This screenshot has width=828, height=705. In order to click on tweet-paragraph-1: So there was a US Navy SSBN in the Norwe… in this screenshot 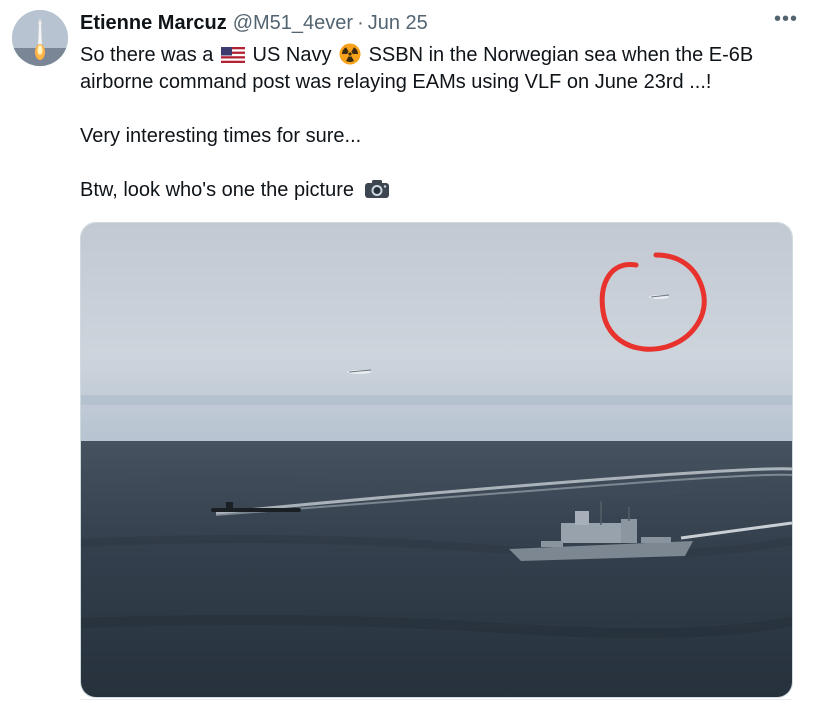, I will do `click(442, 69)`.